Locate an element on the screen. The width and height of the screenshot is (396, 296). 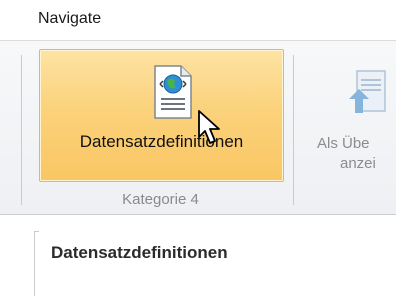
web-document-icon is located at coordinates (173, 92).